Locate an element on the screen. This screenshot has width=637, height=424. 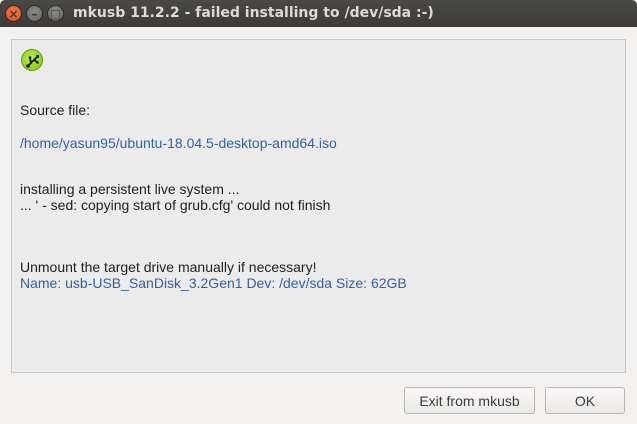
close-window-button: × is located at coordinates (13, 13).